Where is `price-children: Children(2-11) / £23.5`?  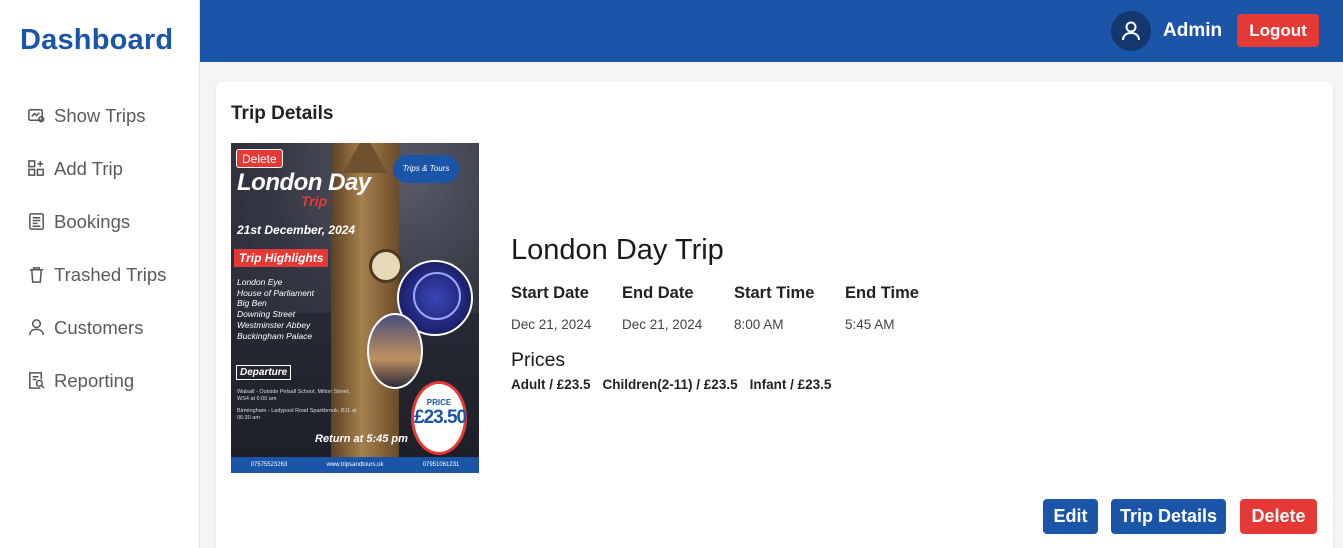 price-children: Children(2-11) / £23.5 is located at coordinates (670, 384).